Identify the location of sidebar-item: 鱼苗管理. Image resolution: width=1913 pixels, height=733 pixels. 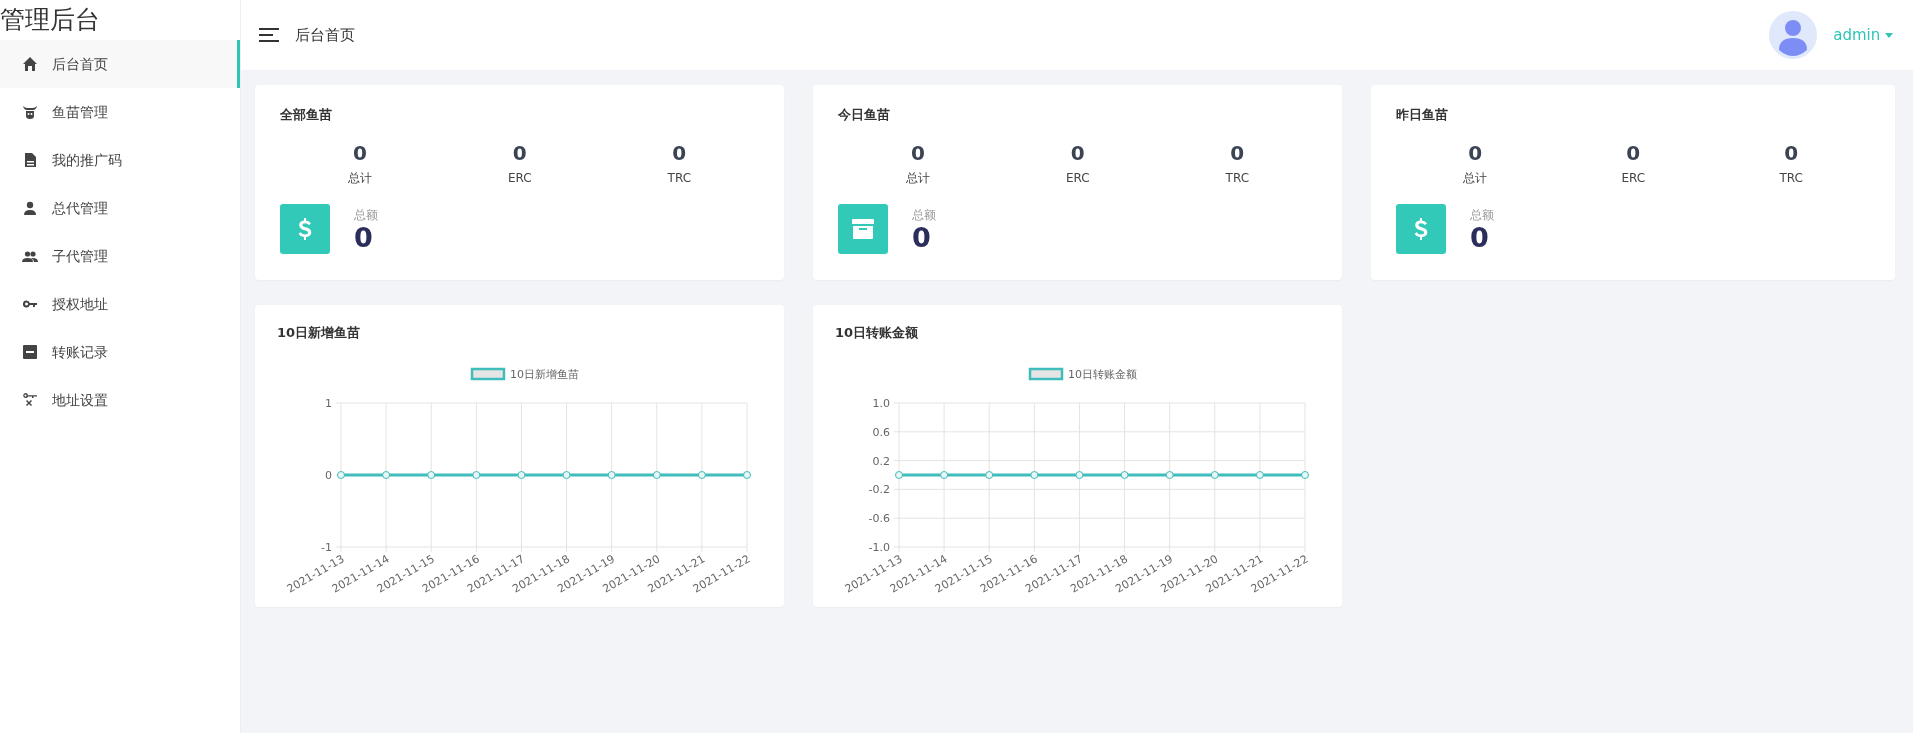
(120, 112).